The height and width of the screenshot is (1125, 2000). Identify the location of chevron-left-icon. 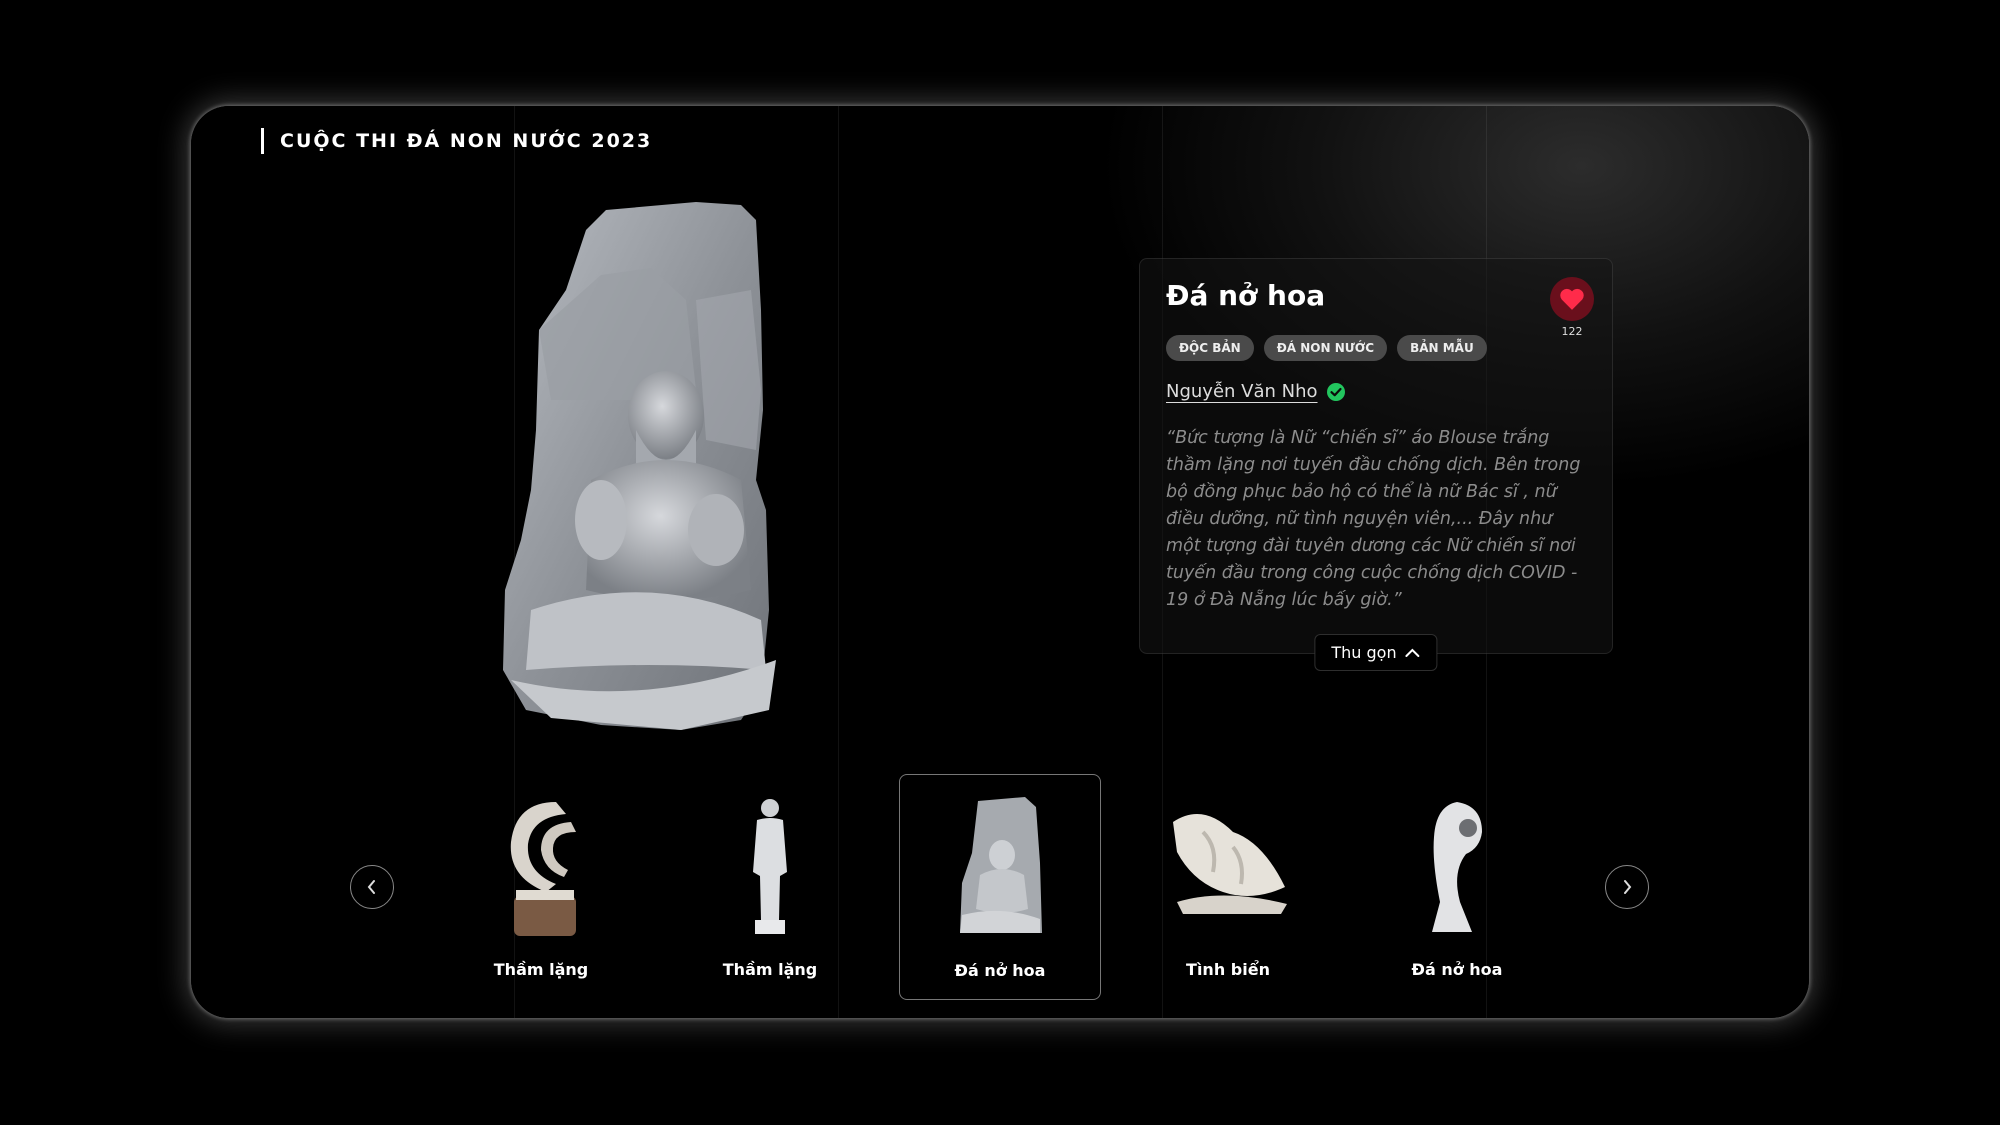
(371, 887).